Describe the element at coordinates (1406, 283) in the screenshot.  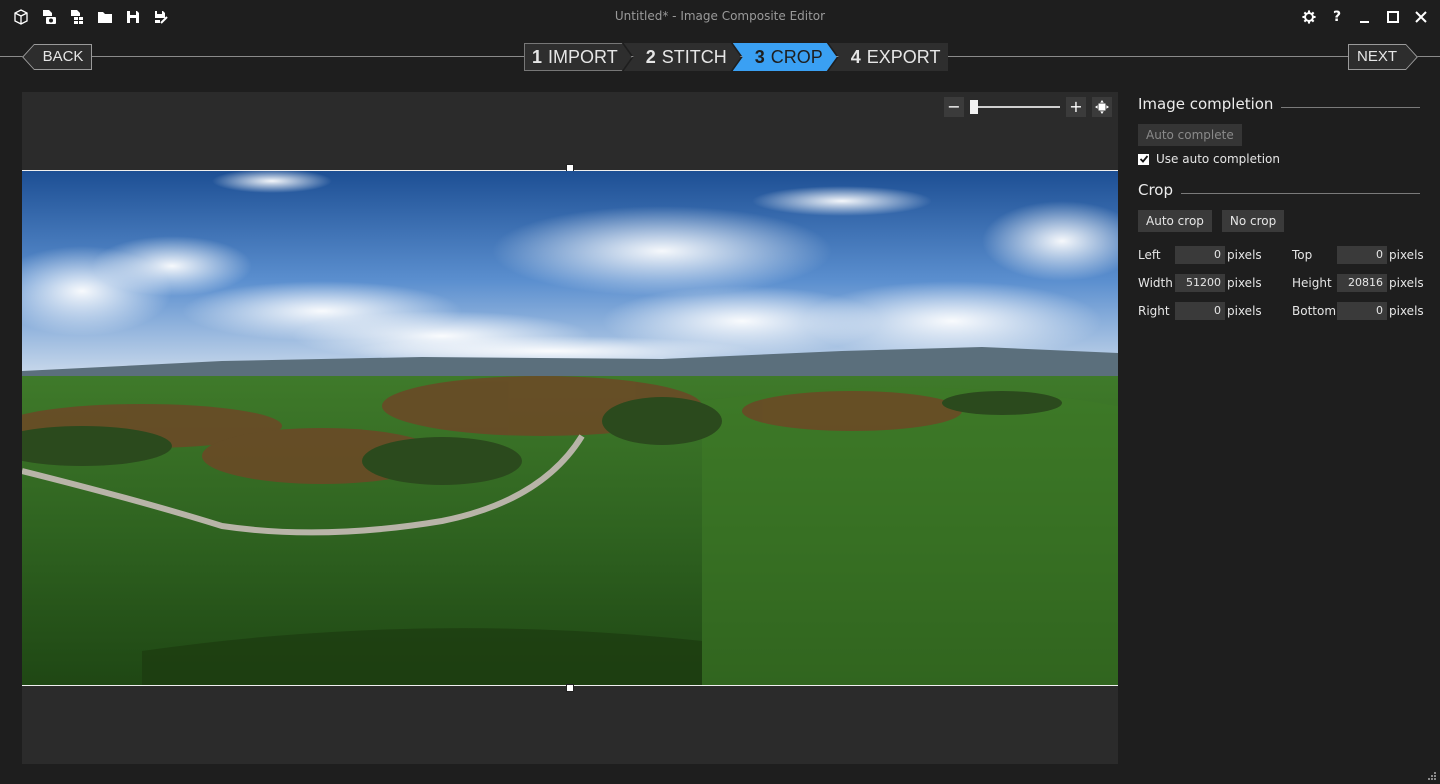
I see `height-unit: pixels` at that location.